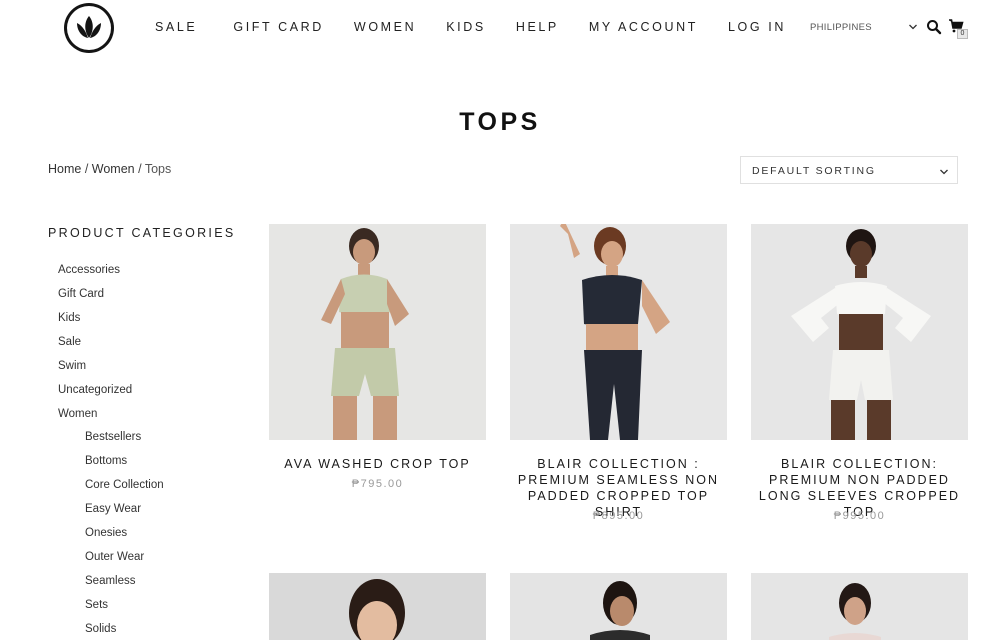 Image resolution: width=1000 pixels, height=640 pixels. What do you see at coordinates (500, 122) in the screenshot?
I see `page-title: TOPS` at bounding box center [500, 122].